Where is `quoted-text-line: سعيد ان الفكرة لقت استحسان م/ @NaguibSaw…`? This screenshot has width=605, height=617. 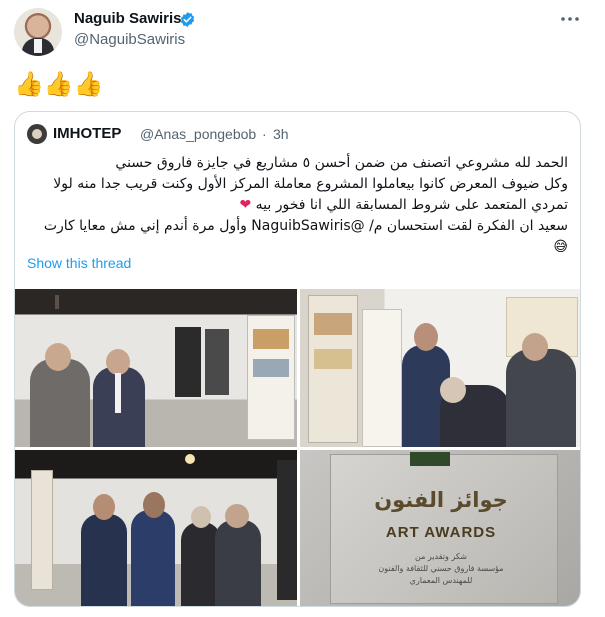 quoted-text-line: سعيد ان الفكرة لقت استحسان م/ @NaguibSaw… is located at coordinates (305, 226).